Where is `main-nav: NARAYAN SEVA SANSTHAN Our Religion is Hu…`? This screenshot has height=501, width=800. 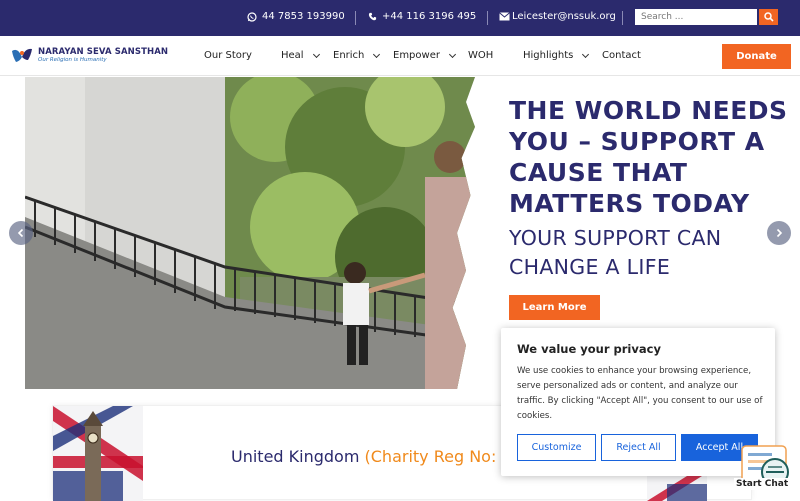
main-nav: NARAYAN SEVA SANSTHAN Our Religion is Hu… is located at coordinates (400, 56).